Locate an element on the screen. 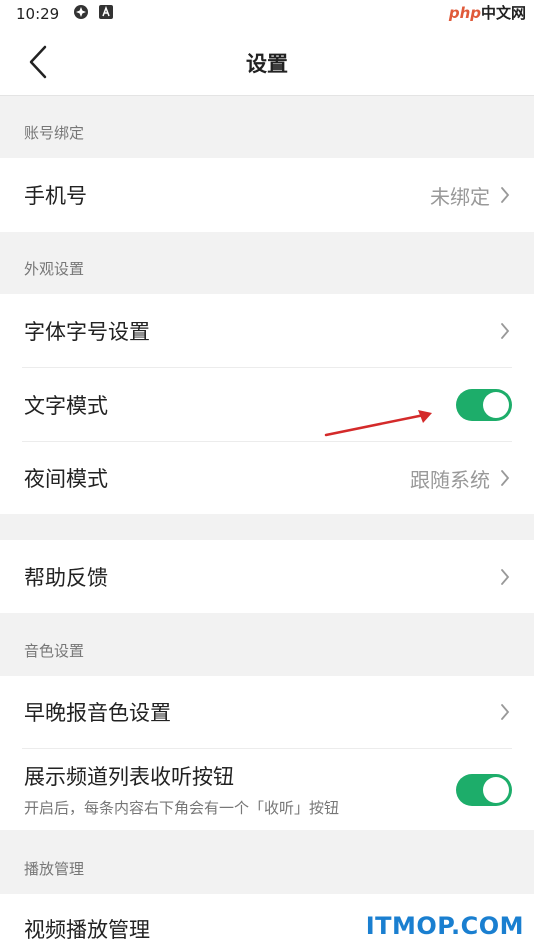 This screenshot has height=950, width=534. row-voice-label: 早晚报音色设置 is located at coordinates (97, 713).